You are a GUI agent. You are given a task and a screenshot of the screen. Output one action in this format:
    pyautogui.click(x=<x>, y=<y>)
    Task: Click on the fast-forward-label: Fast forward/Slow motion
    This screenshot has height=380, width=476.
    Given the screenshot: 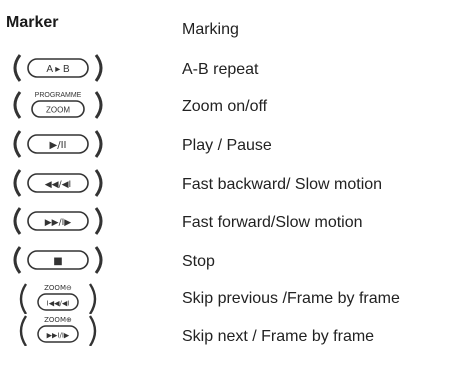 What is the action you would take?
    pyautogui.click(x=272, y=222)
    